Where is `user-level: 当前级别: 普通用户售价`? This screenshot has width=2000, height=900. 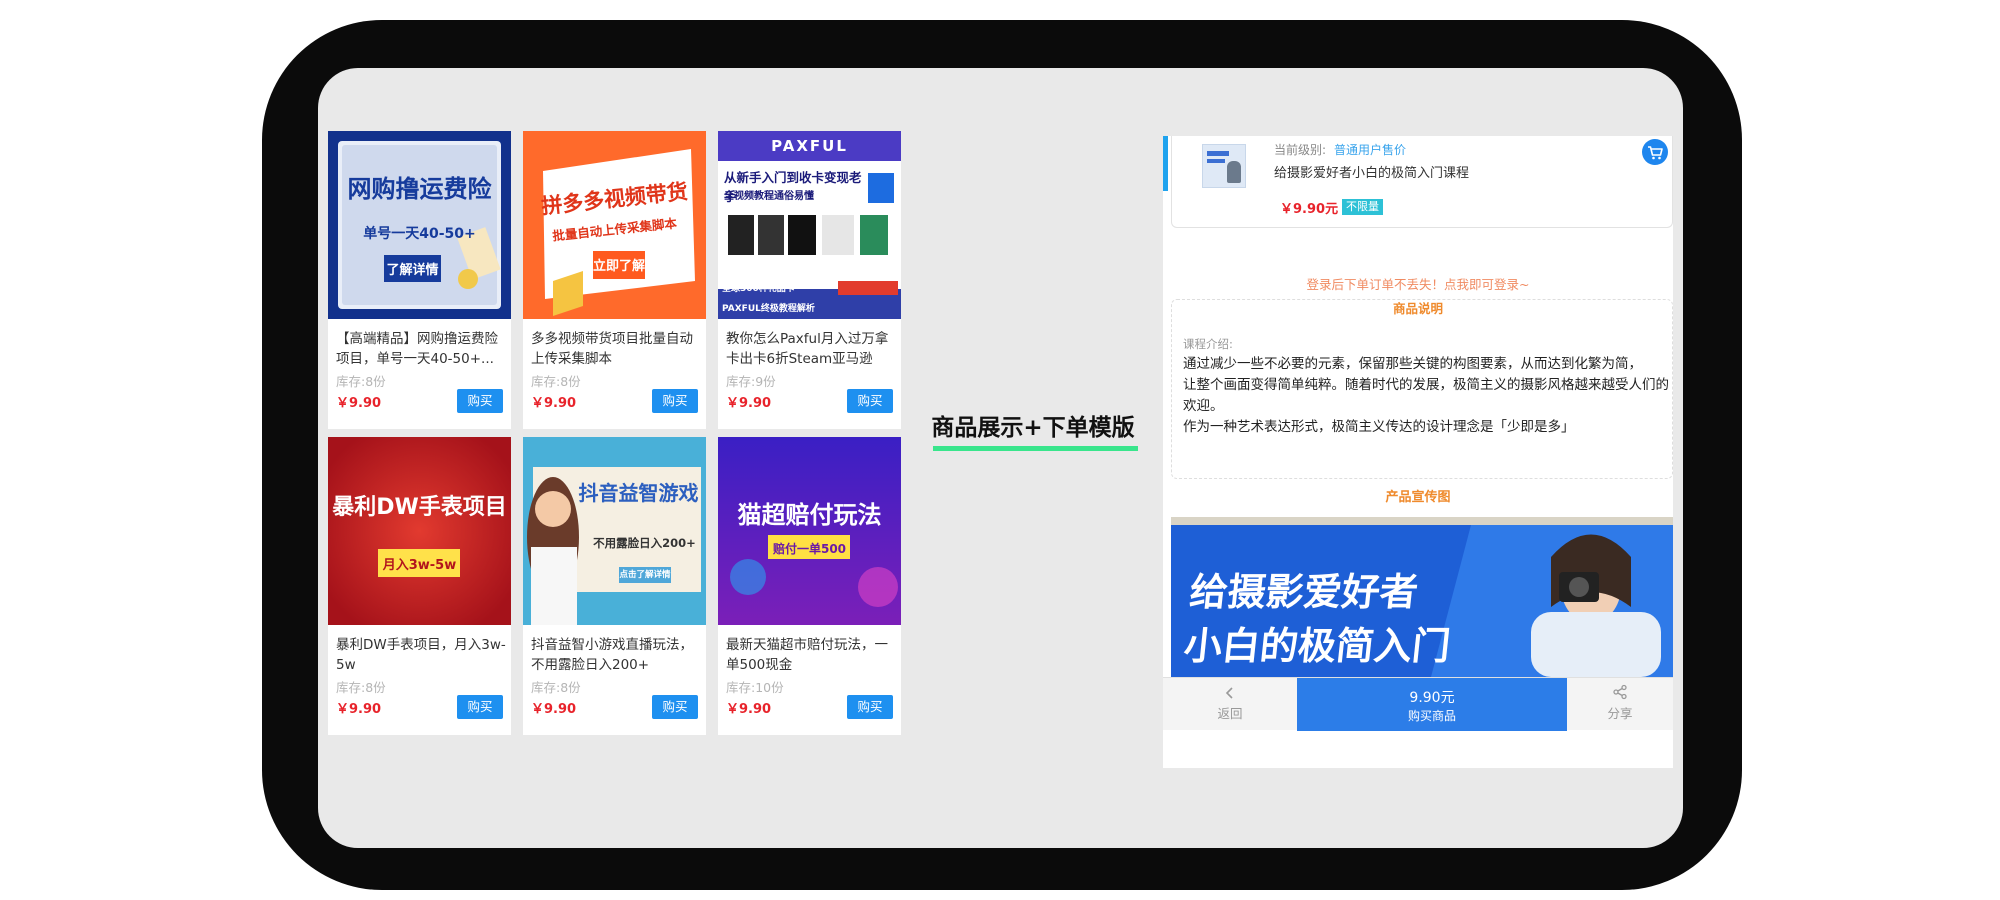 user-level: 当前级别: 普通用户售价 is located at coordinates (1340, 149).